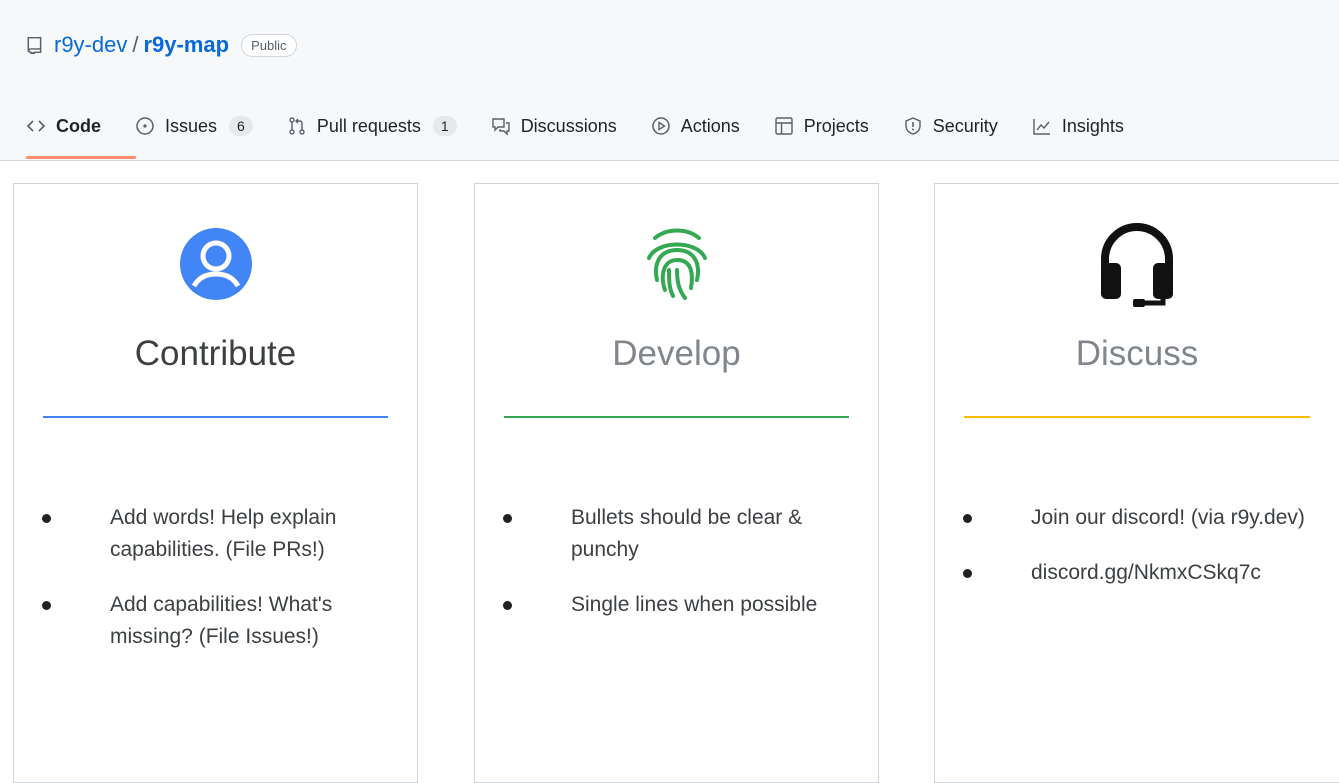 This screenshot has width=1339, height=783. Describe the element at coordinates (36, 126) in the screenshot. I see `code-icon` at that location.